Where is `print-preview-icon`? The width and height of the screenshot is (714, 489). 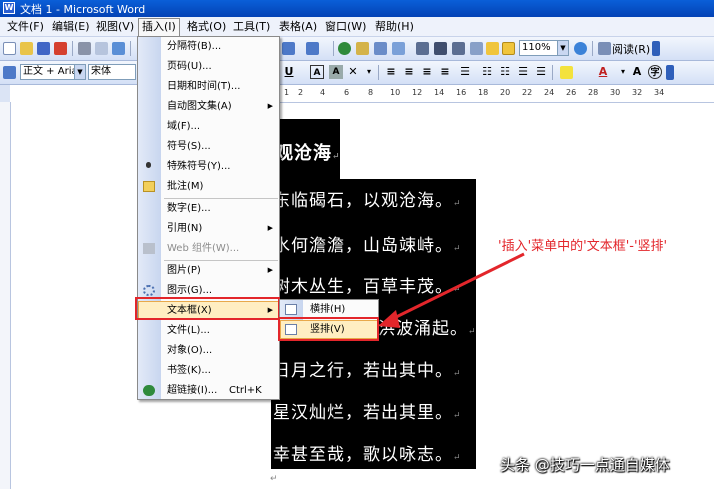 print-preview-icon is located at coordinates (101, 48).